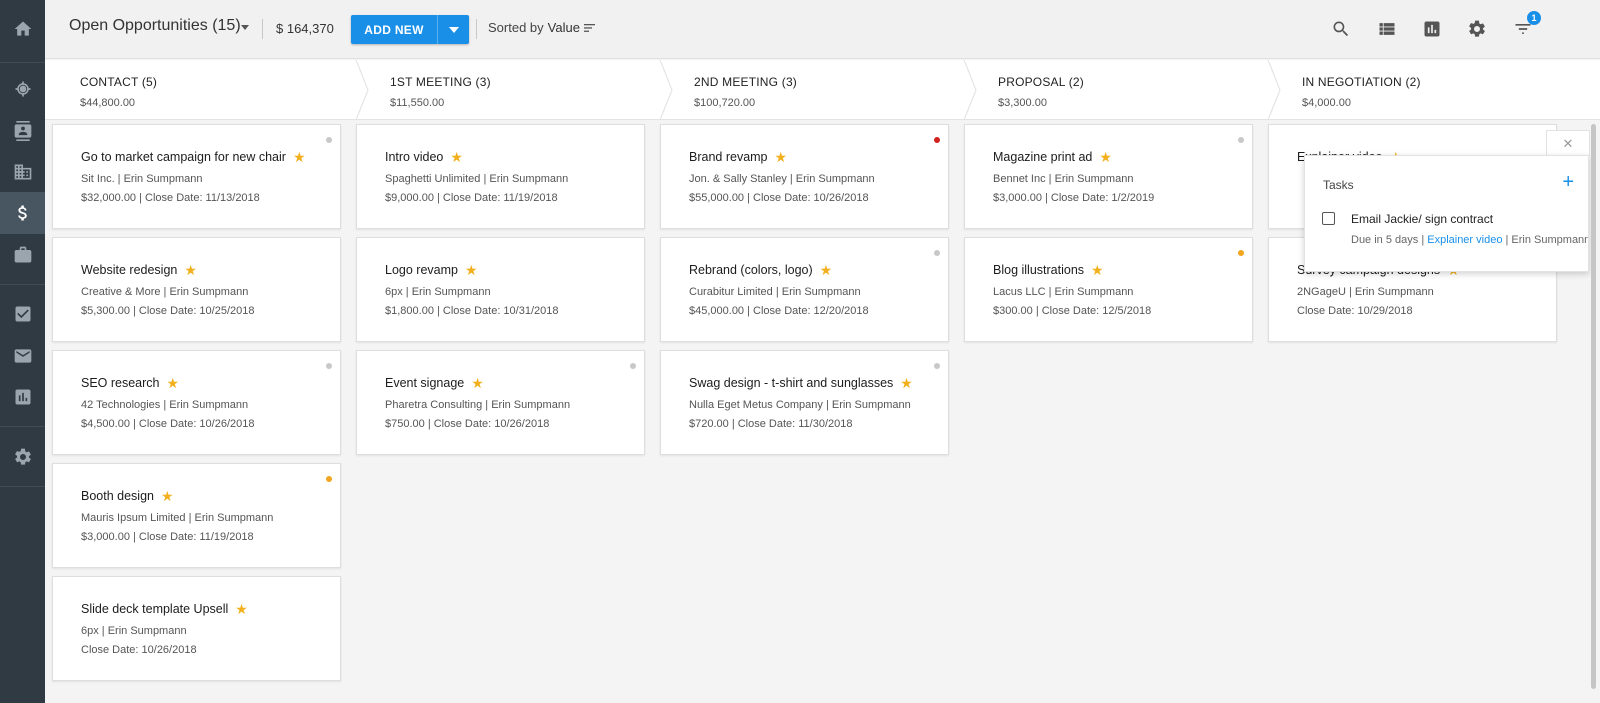 The height and width of the screenshot is (703, 1600). I want to click on nav-reports, so click(22, 397).